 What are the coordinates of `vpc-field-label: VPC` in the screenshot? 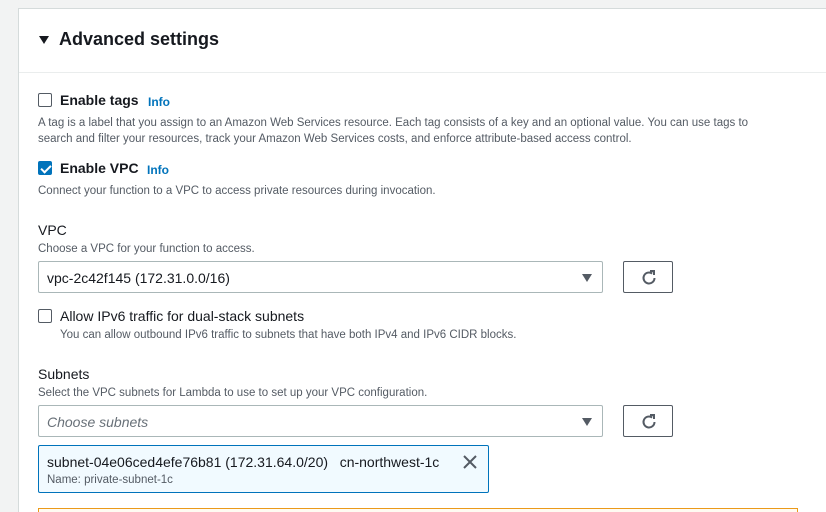 It's located at (52, 230).